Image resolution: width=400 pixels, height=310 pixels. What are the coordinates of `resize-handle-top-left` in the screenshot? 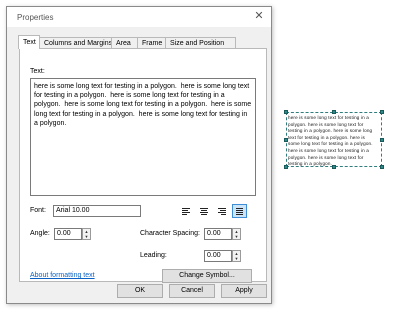 It's located at (286, 112).